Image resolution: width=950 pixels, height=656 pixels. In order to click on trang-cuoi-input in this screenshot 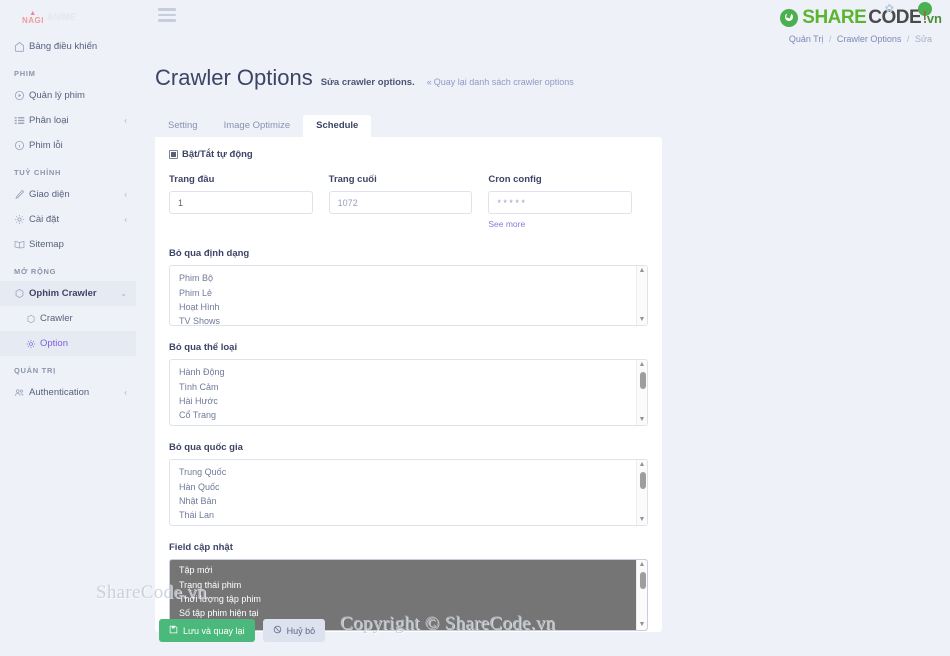, I will do `click(400, 203)`.